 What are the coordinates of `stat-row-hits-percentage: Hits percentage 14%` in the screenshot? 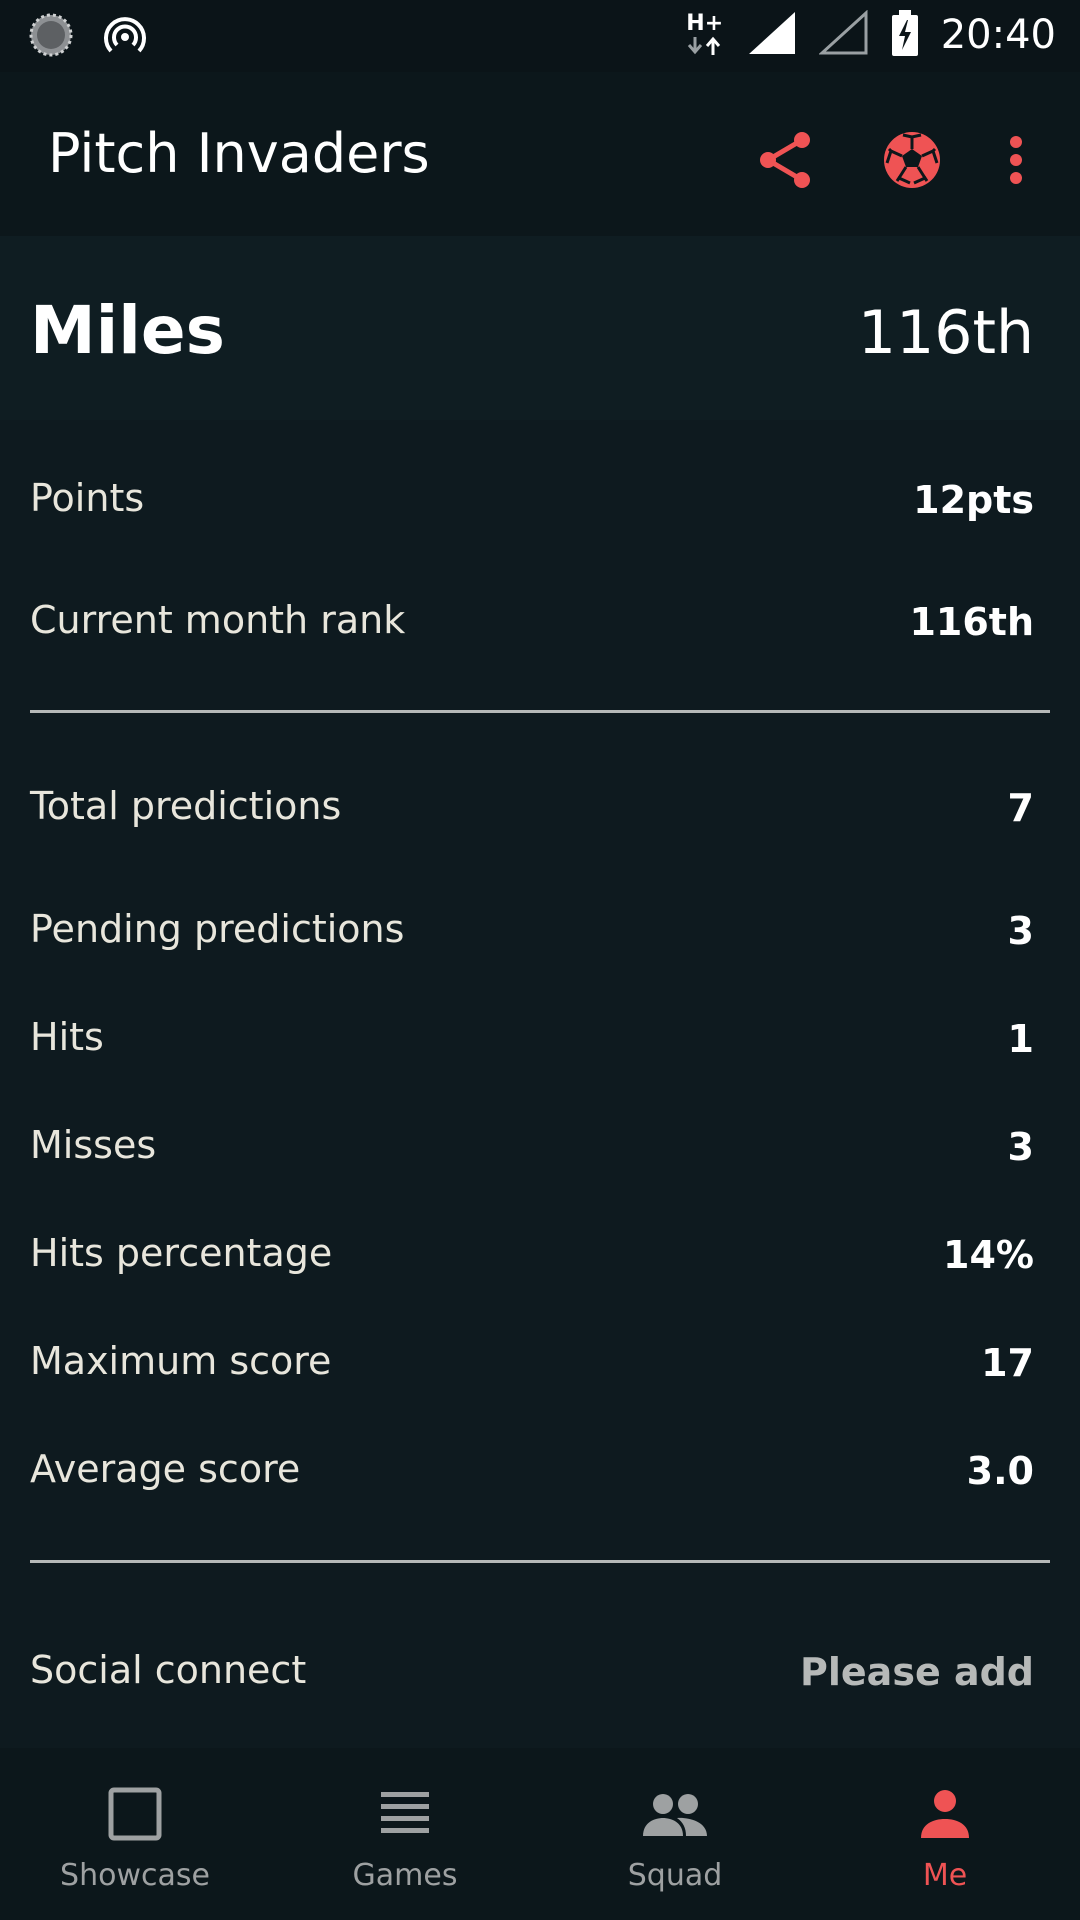 It's located at (532, 1261).